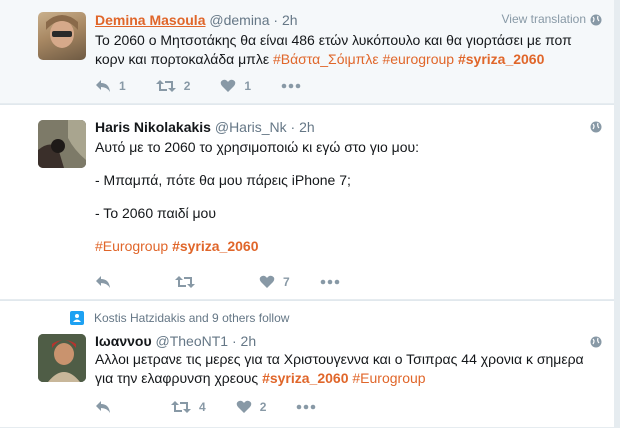 The width and height of the screenshot is (620, 428). I want to click on like-button: 2, so click(251, 407).